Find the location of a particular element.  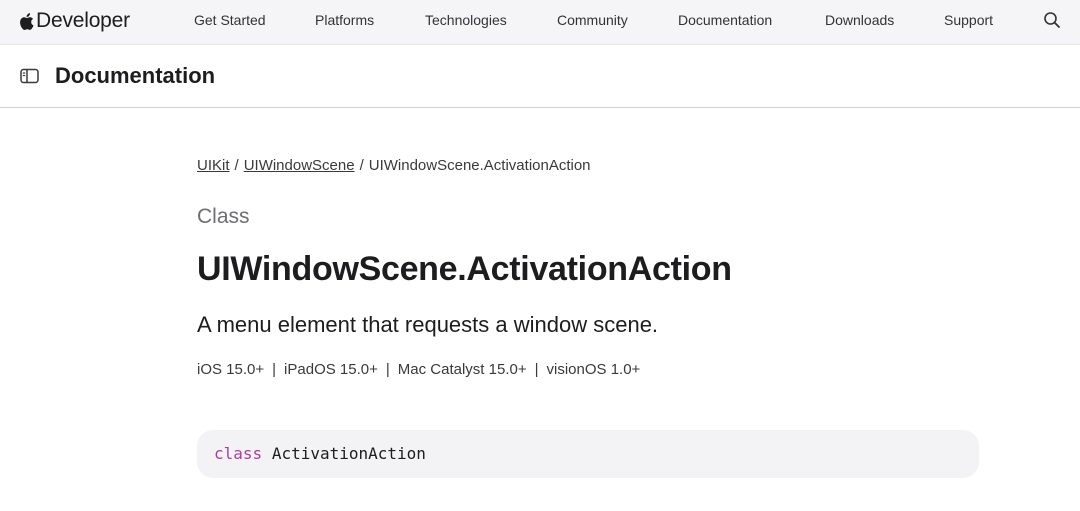

nav-community: Community is located at coordinates (592, 20).